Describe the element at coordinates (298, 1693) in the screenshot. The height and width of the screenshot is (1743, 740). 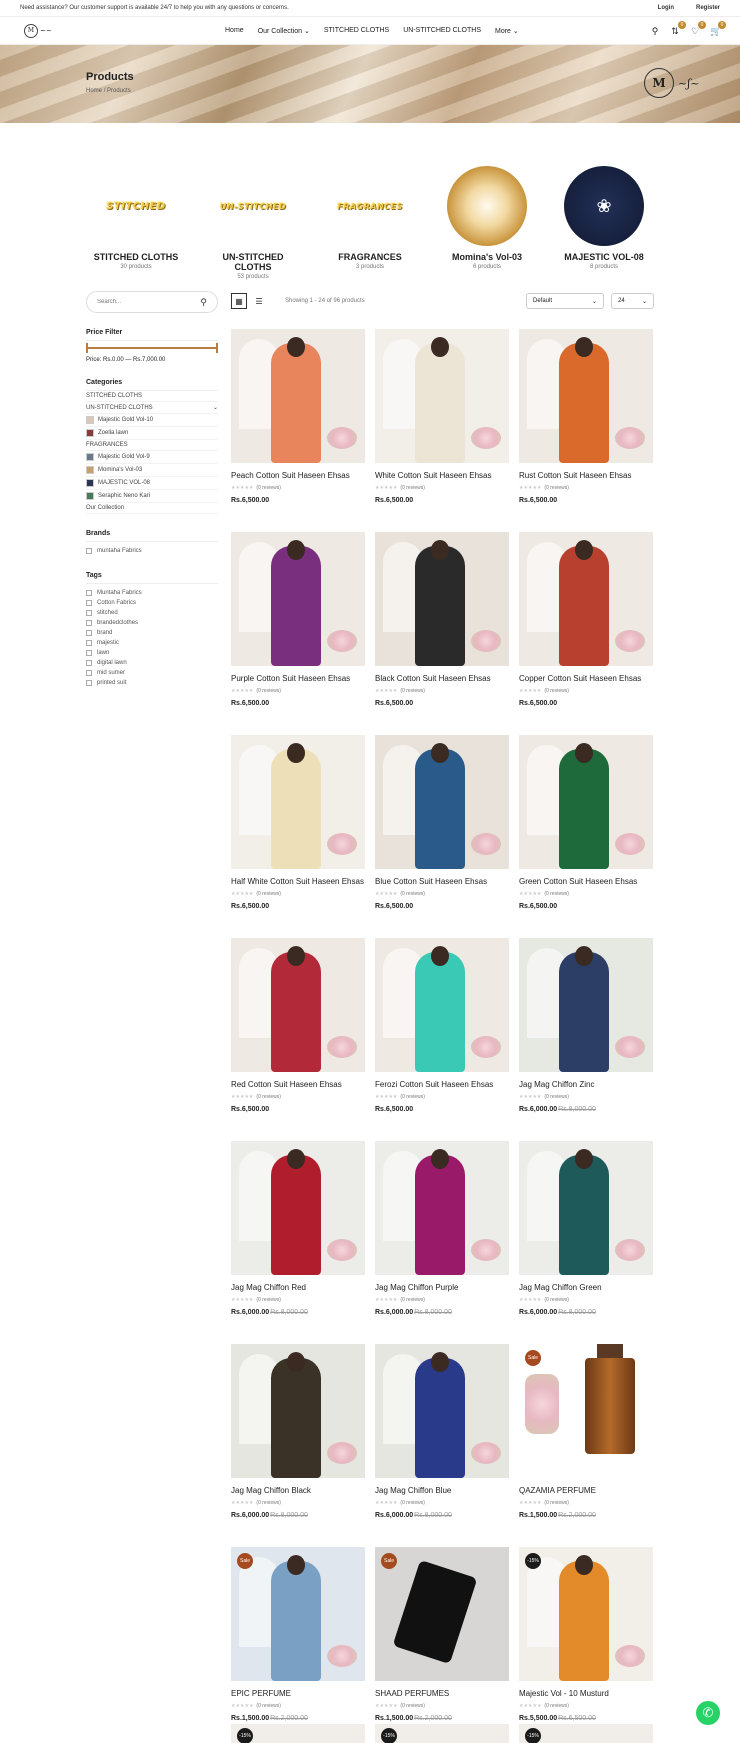
I see `product-name: EPIC PERFUME` at that location.